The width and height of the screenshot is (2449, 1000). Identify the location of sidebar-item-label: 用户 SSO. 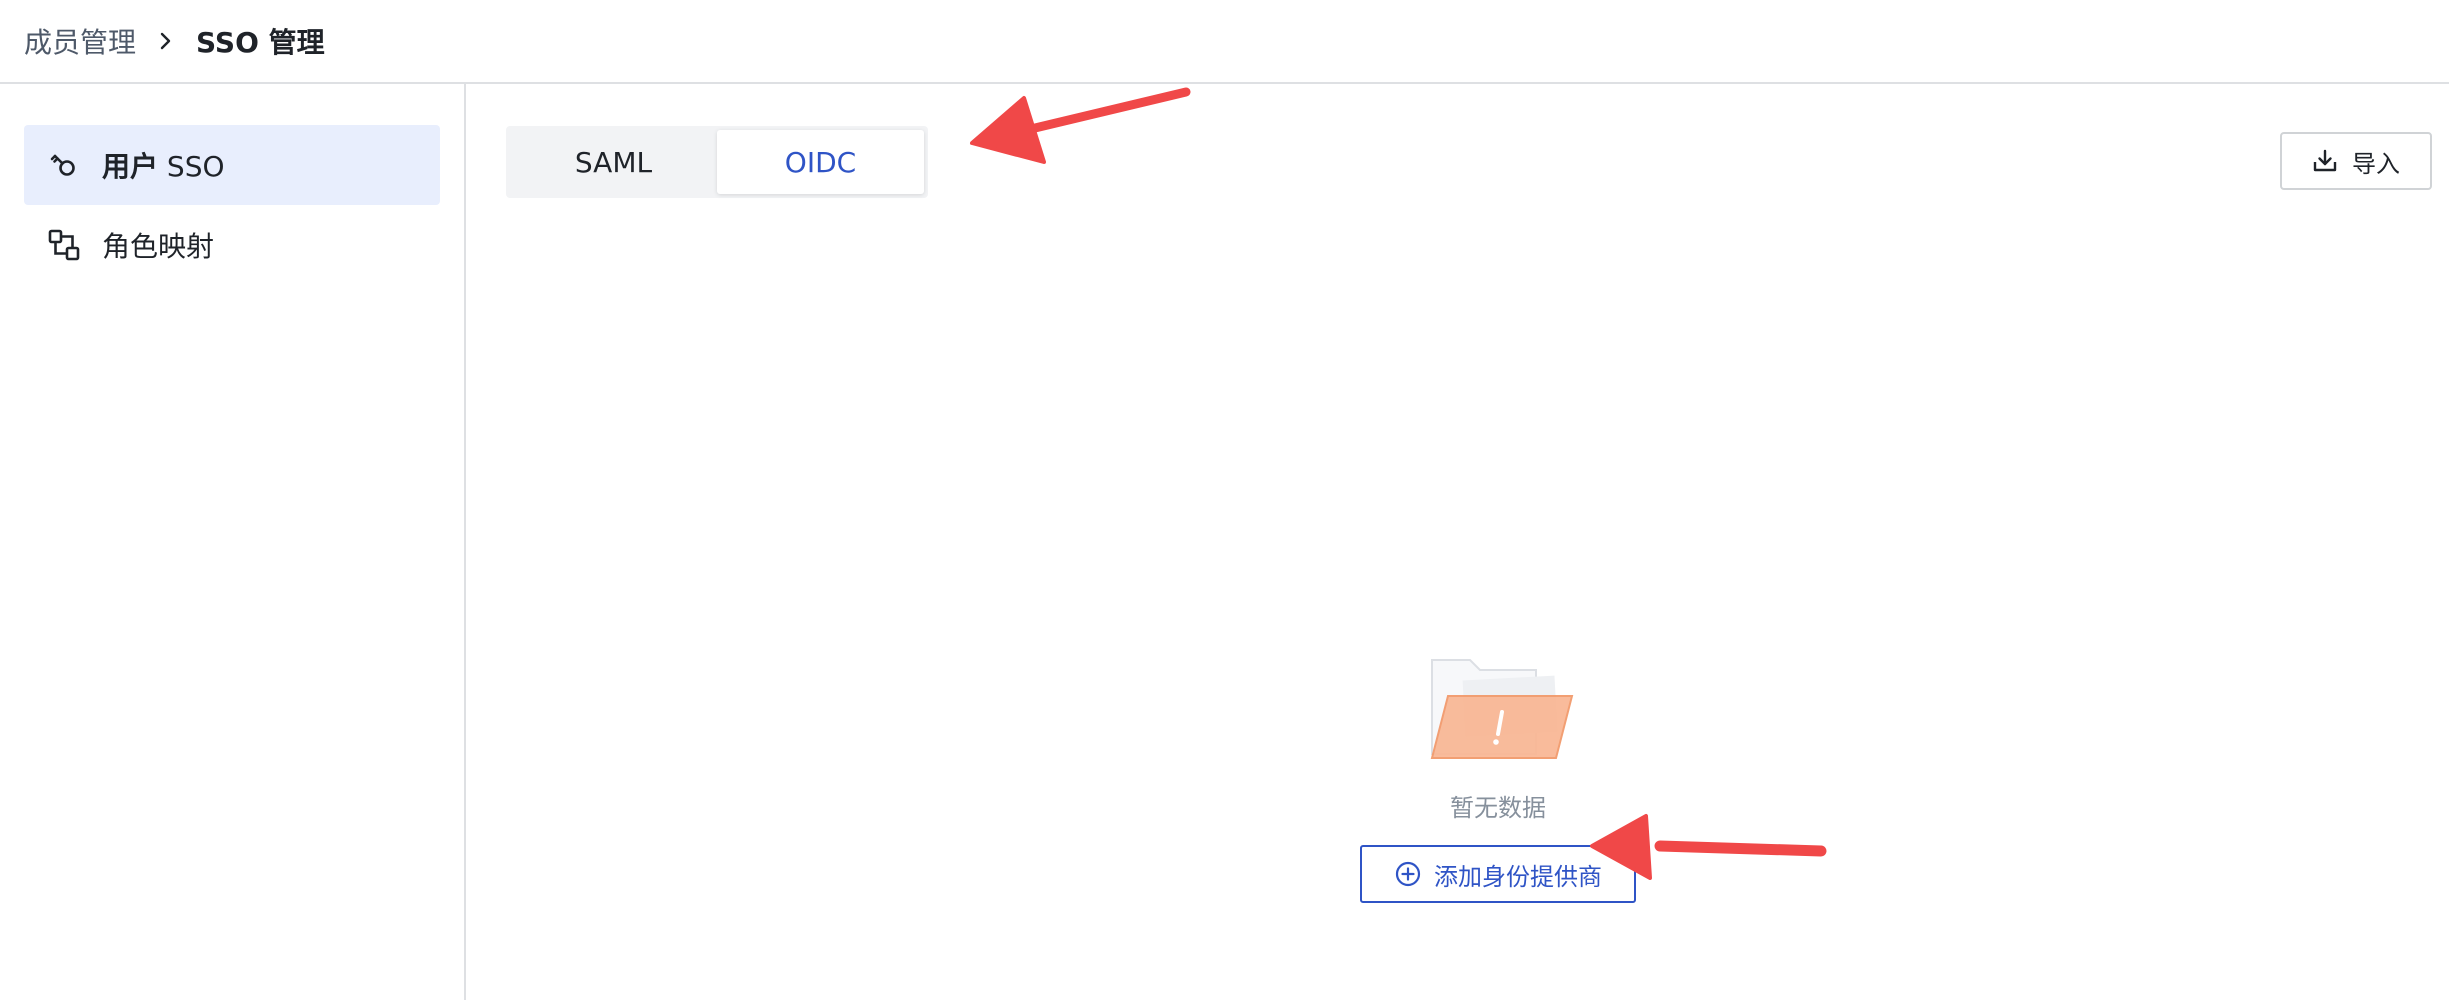
(163, 165).